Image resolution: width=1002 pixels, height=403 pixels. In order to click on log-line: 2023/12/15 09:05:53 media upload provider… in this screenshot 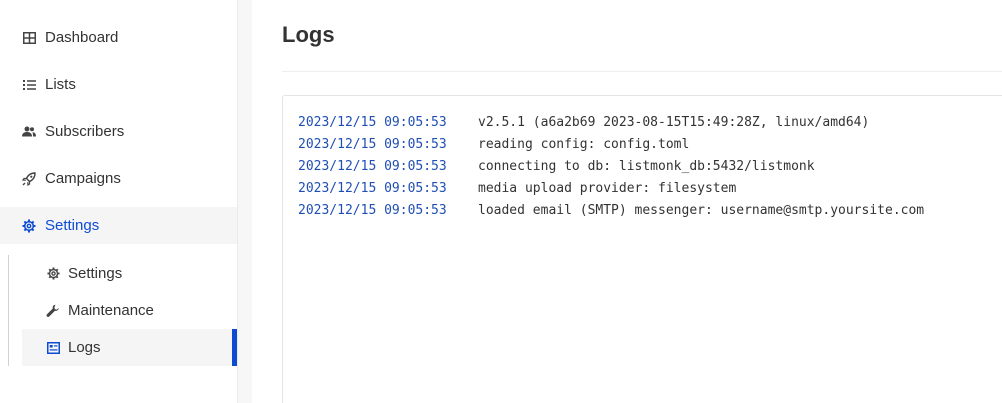, I will do `click(650, 189)`.